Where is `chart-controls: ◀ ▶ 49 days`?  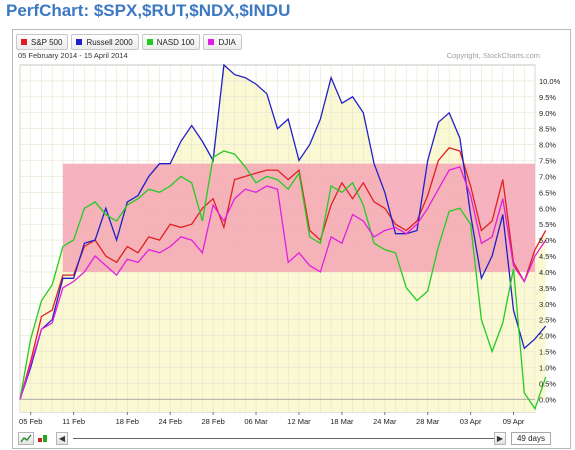
chart-controls: ◀ ▶ 49 days is located at coordinates (292, 439).